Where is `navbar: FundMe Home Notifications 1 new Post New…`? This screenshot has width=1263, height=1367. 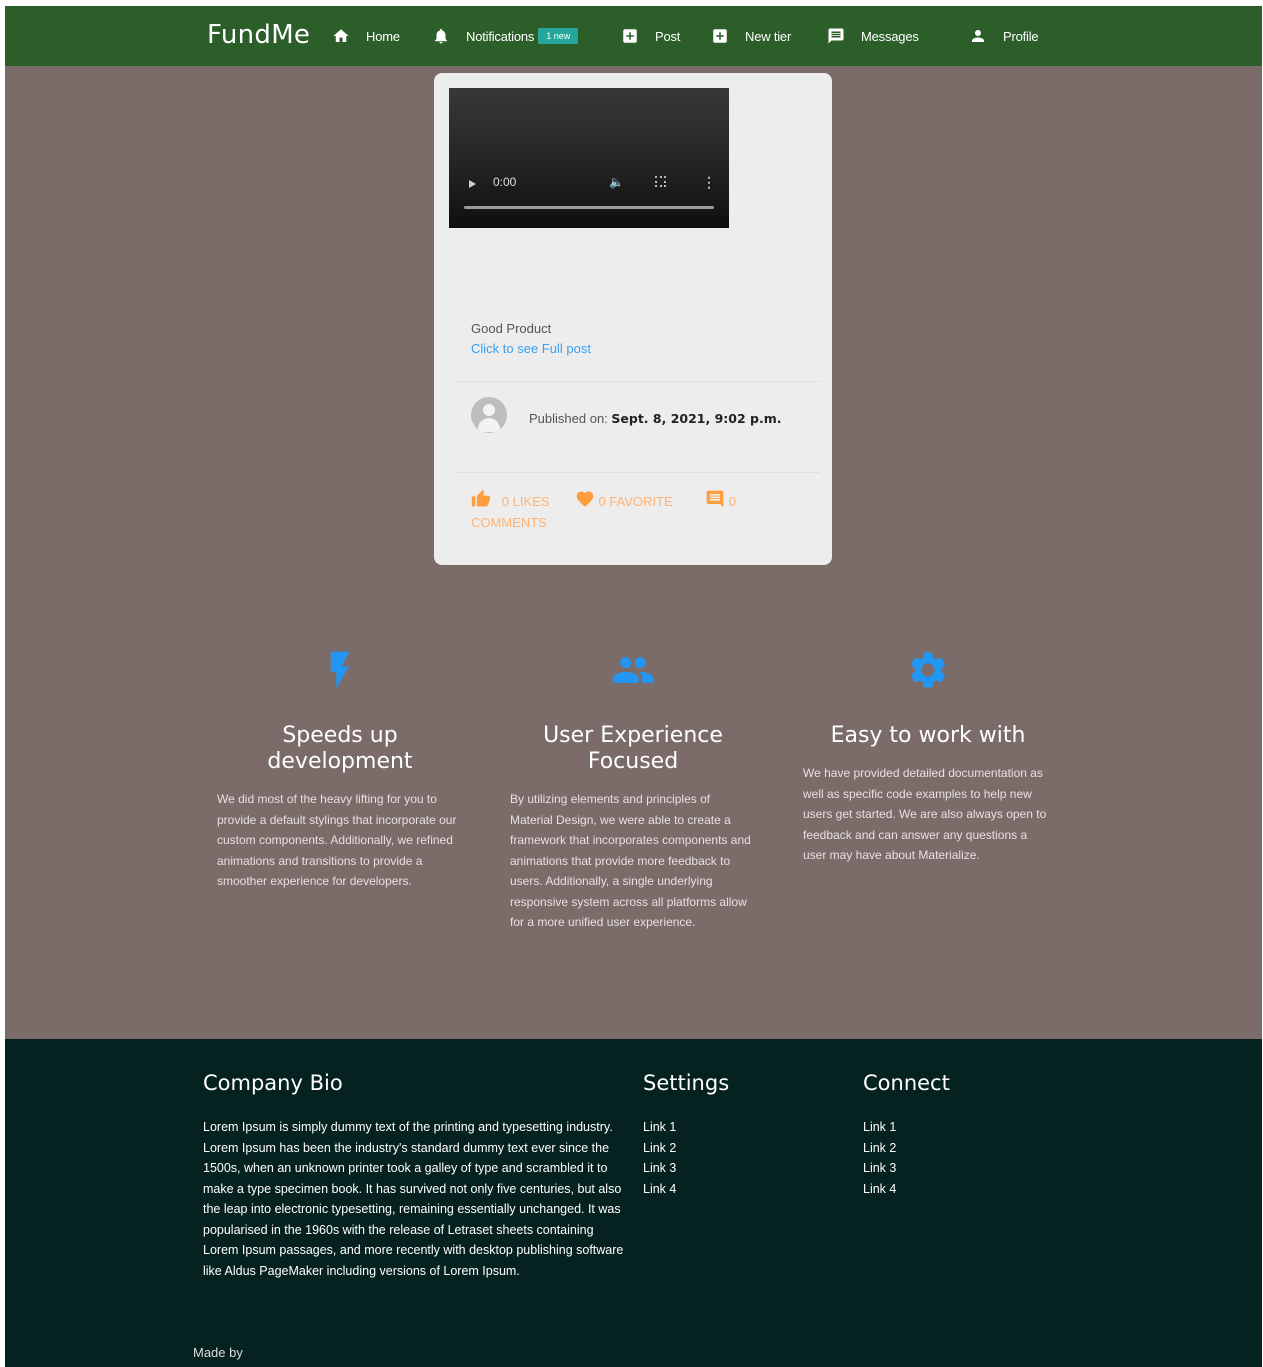
navbar: FundMe Home Notifications 1 new Post New… is located at coordinates (633, 36).